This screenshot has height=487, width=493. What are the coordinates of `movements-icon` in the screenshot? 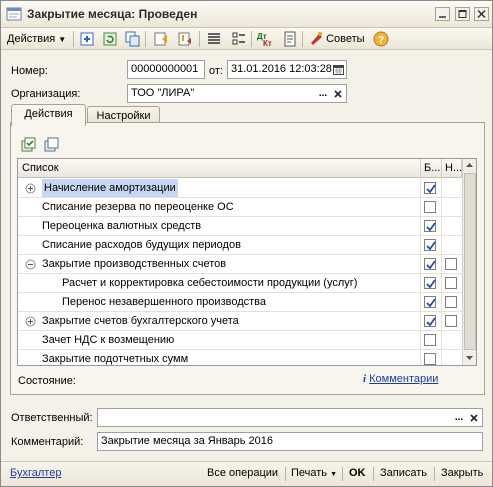 It's located at (185, 39).